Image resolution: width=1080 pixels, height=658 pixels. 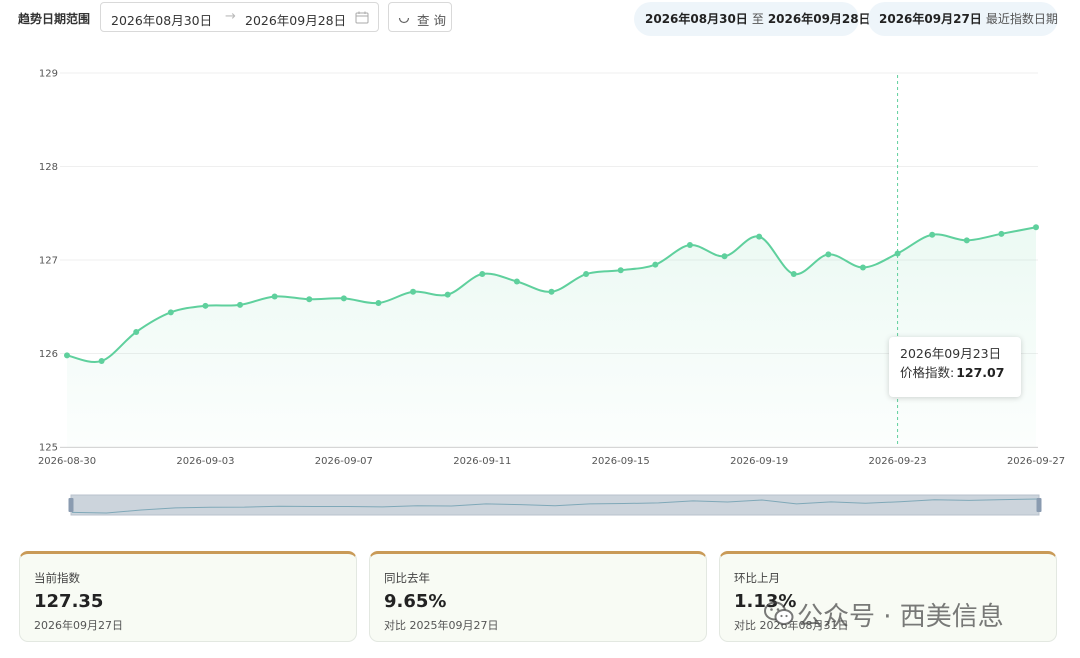 What do you see at coordinates (759, 461) in the screenshot?
I see `x-tick-label: 2026-09-19` at bounding box center [759, 461].